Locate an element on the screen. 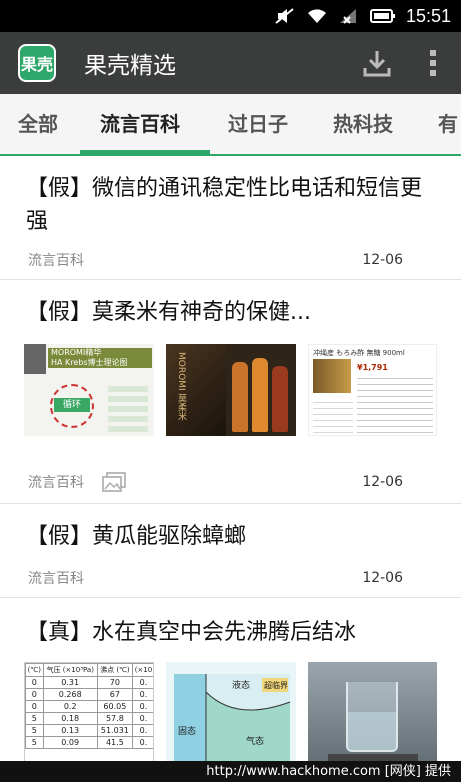 The height and width of the screenshot is (782, 461). gallery-icon is located at coordinates (114, 482).